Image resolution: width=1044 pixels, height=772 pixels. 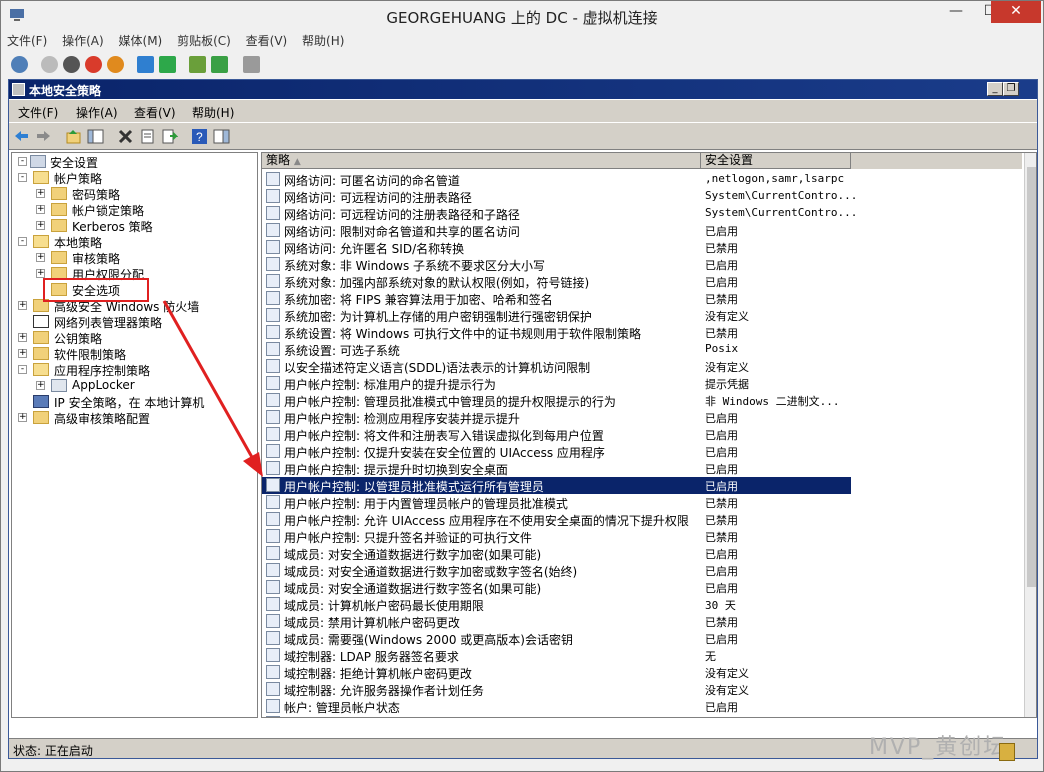 I want to click on policy-row: 用户帐户控制: 将文件和注册表写入错误虚拟化到每用户位置 已启用, so click(x=556, y=434).